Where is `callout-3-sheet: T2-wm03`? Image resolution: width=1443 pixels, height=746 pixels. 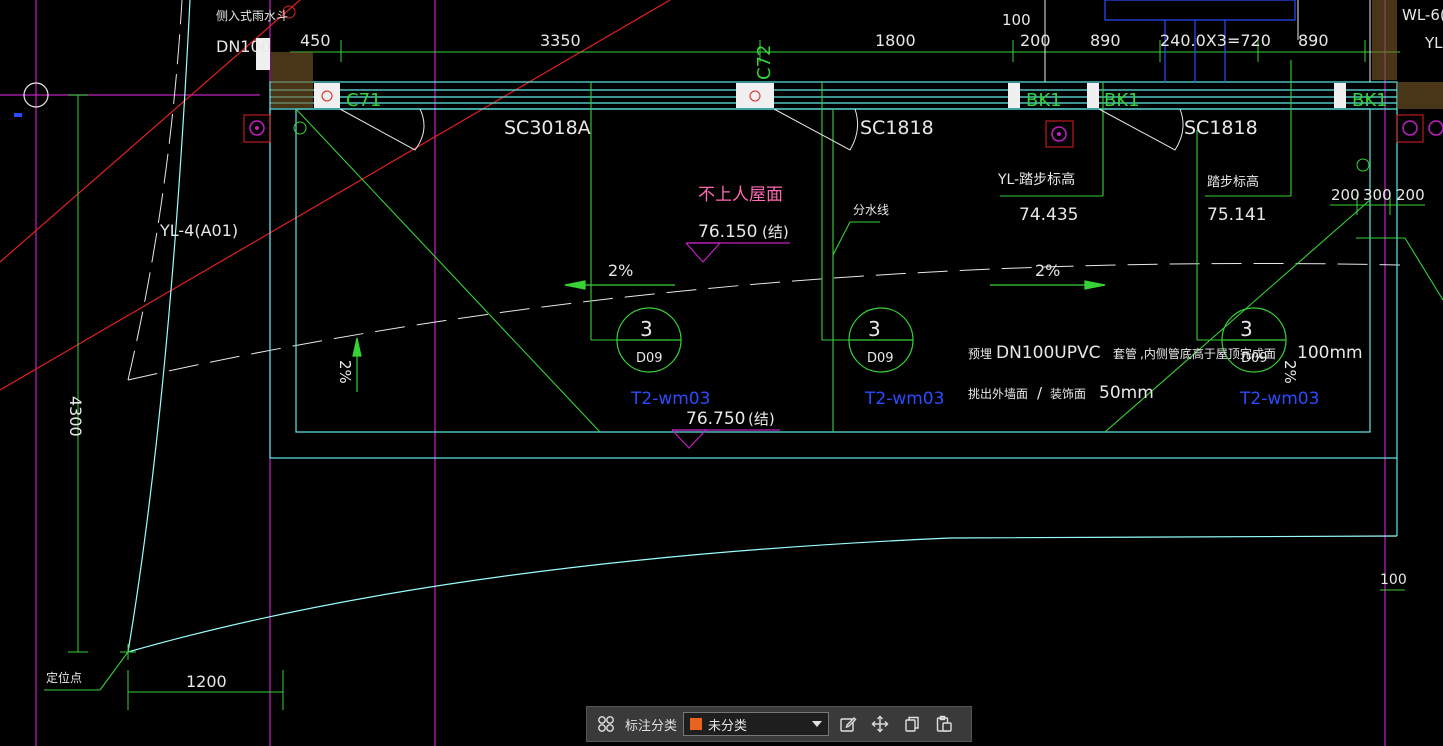 callout-3-sheet: T2-wm03 is located at coordinates (1279, 399).